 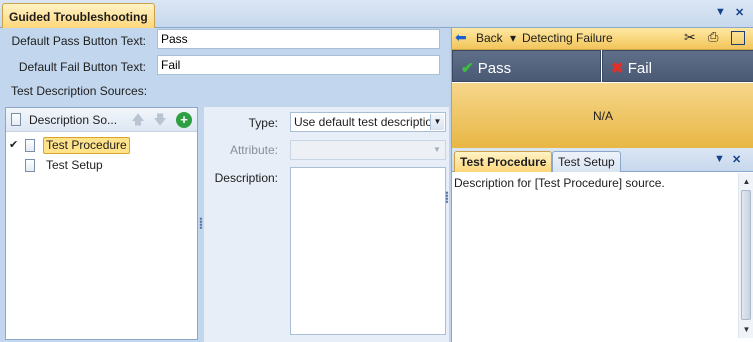 I want to click on tree-item-test-procedure: ✔ Test Procedure, so click(x=101, y=146).